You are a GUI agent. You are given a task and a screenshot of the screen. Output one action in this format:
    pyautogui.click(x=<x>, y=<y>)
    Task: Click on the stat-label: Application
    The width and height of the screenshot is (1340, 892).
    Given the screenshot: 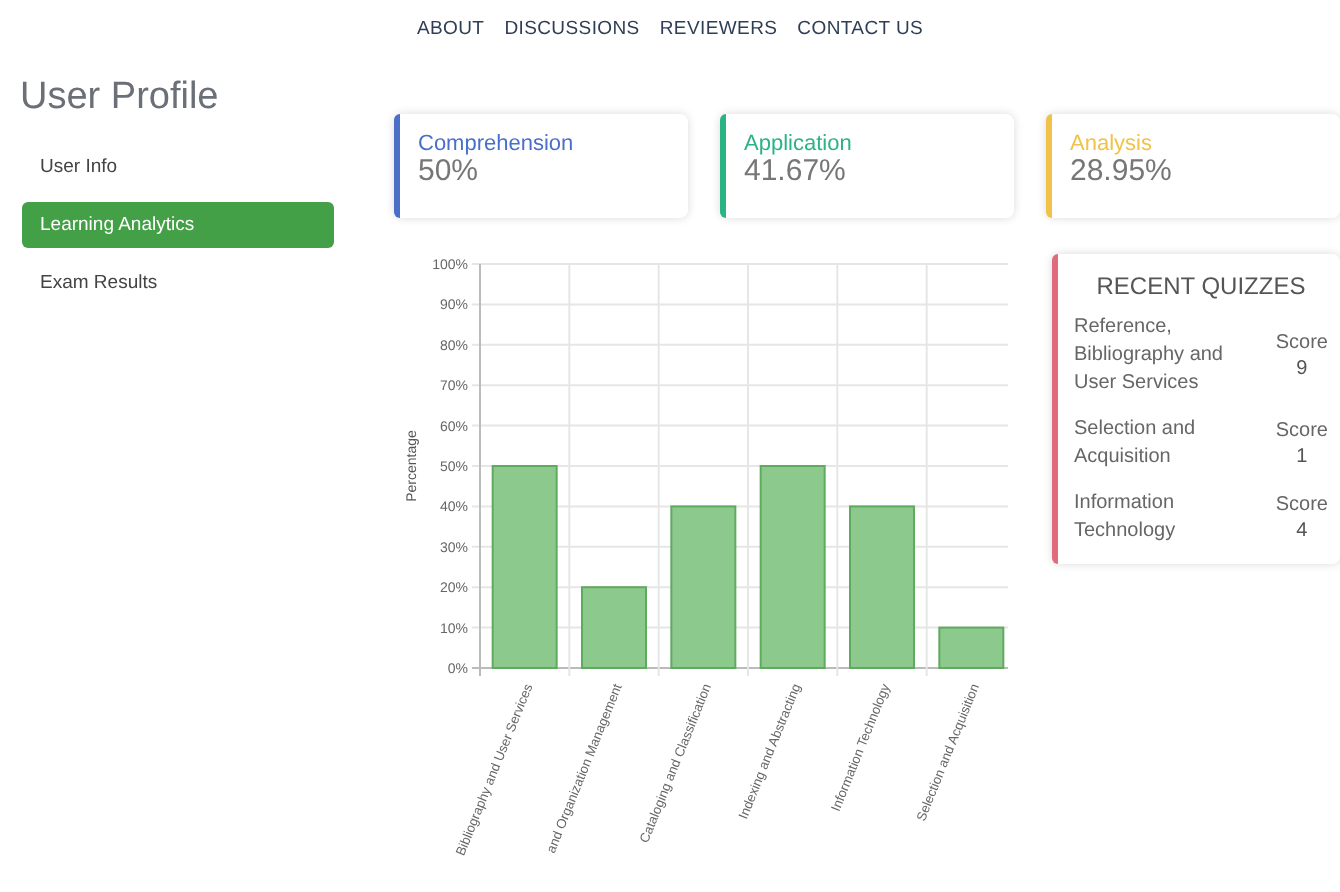 What is the action you would take?
    pyautogui.click(x=798, y=144)
    